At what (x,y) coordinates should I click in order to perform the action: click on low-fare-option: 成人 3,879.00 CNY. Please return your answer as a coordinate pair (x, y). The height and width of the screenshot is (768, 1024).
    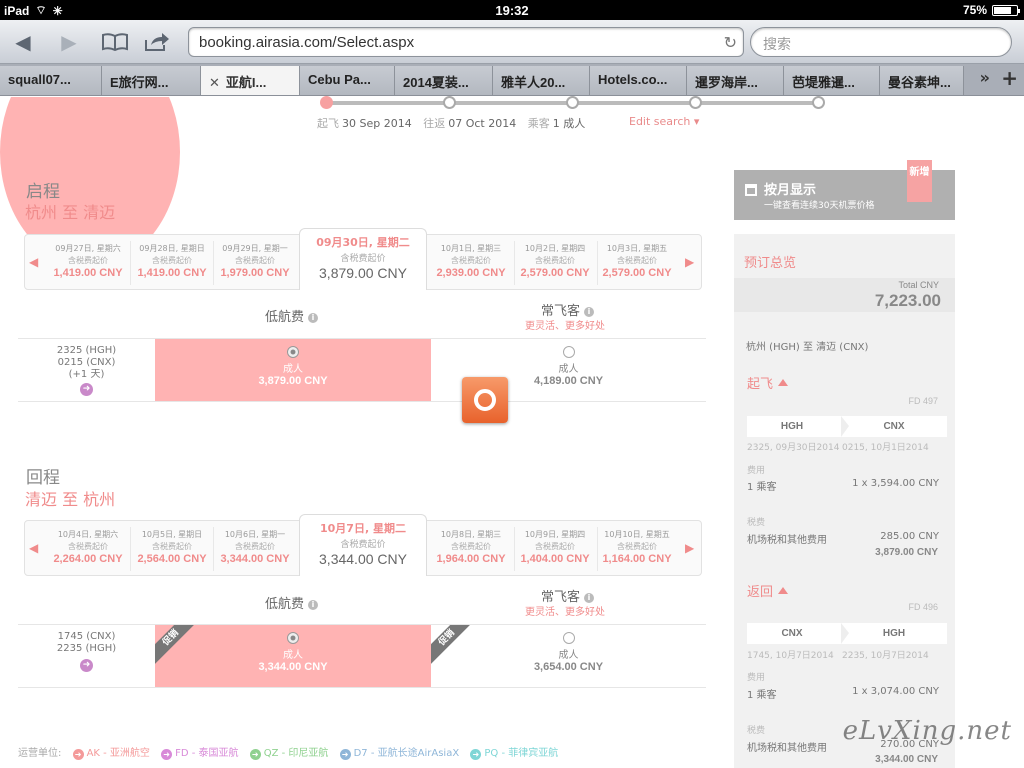
    Looking at the image, I should click on (293, 370).